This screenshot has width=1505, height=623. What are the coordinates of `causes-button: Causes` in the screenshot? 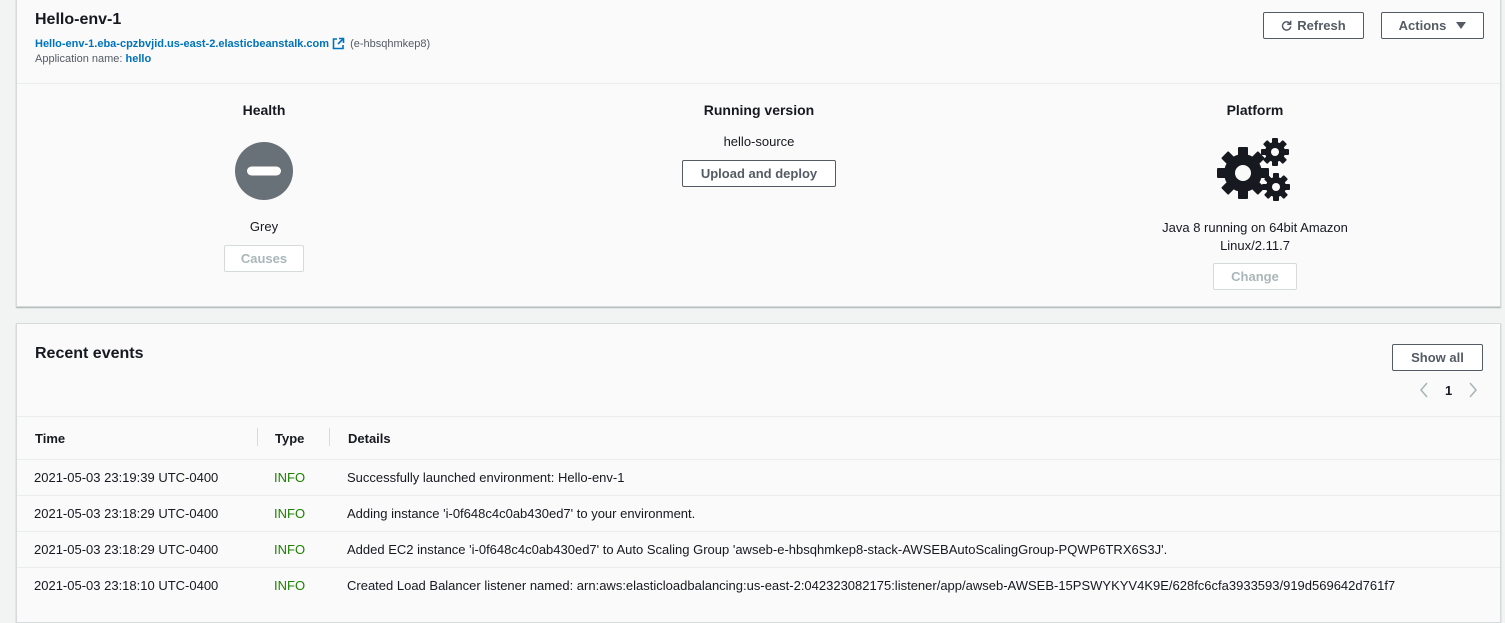 It's located at (264, 258).